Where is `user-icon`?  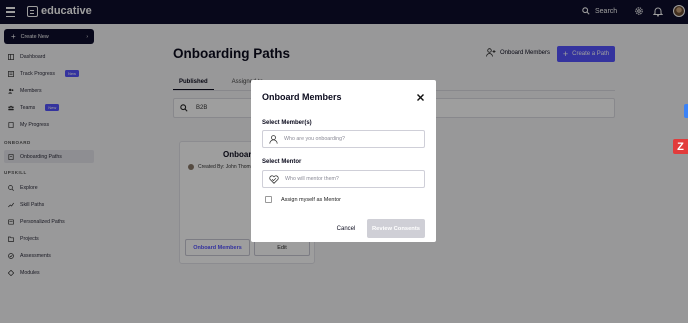 user-icon is located at coordinates (273, 139).